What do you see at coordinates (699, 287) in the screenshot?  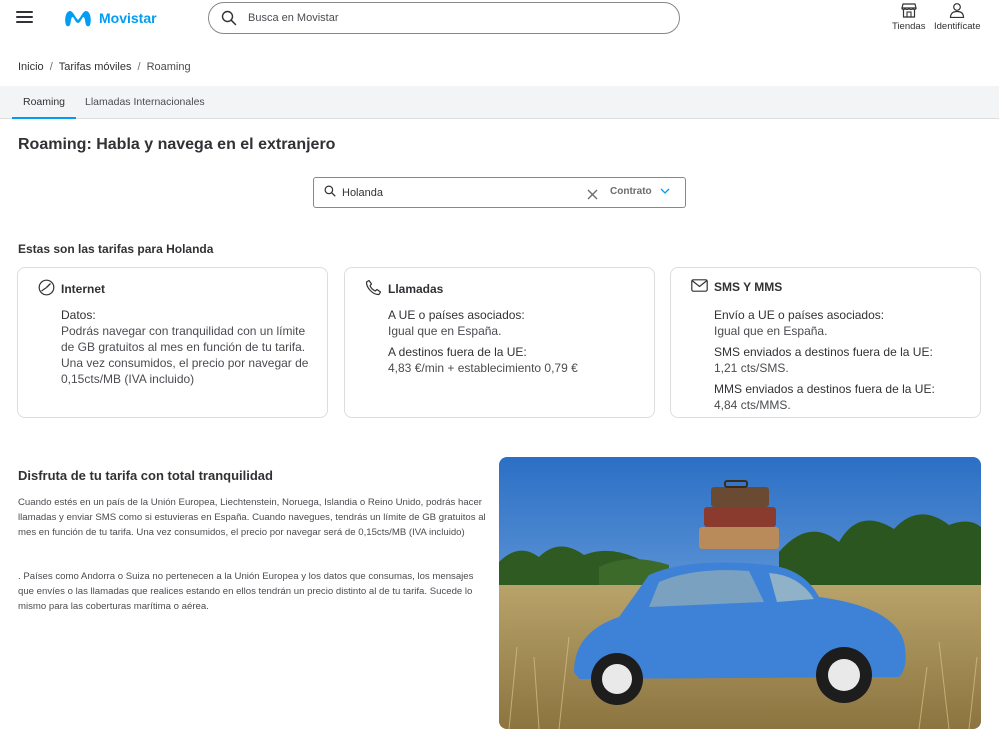 I see `envelope-icon` at bounding box center [699, 287].